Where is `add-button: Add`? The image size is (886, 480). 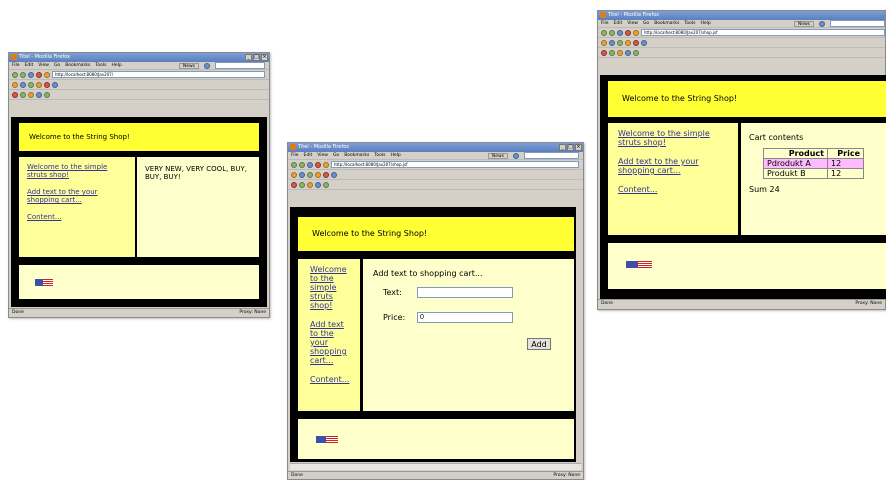 add-button: Add is located at coordinates (539, 344).